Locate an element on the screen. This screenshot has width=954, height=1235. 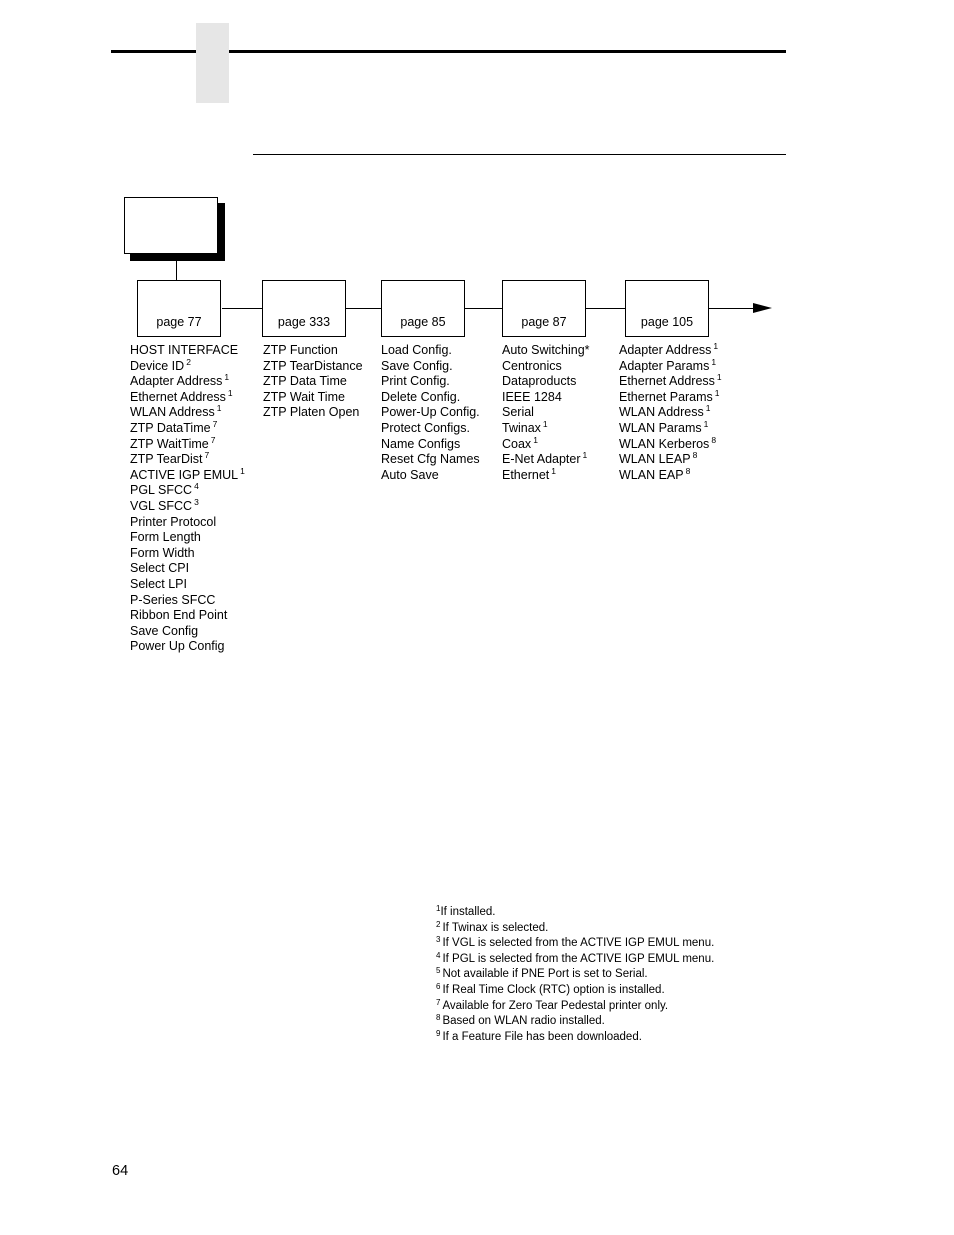
menu-item: Centronics is located at coordinates (546, 367).